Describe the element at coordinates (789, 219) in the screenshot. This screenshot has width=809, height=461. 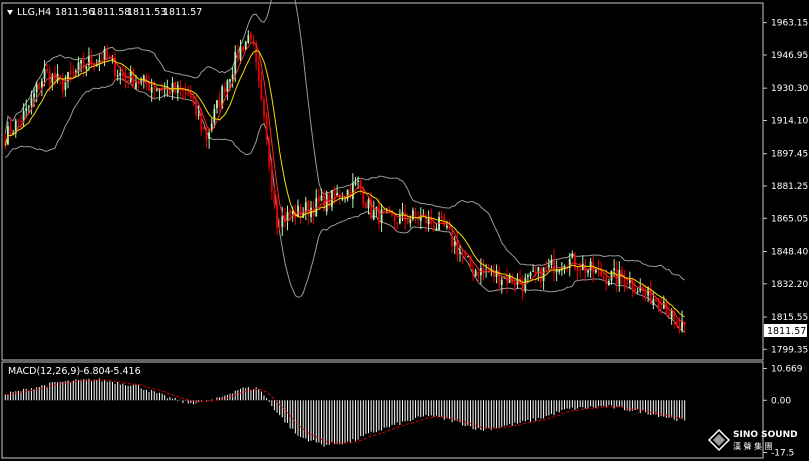
I see `price-tick-label: 1865.05` at that location.